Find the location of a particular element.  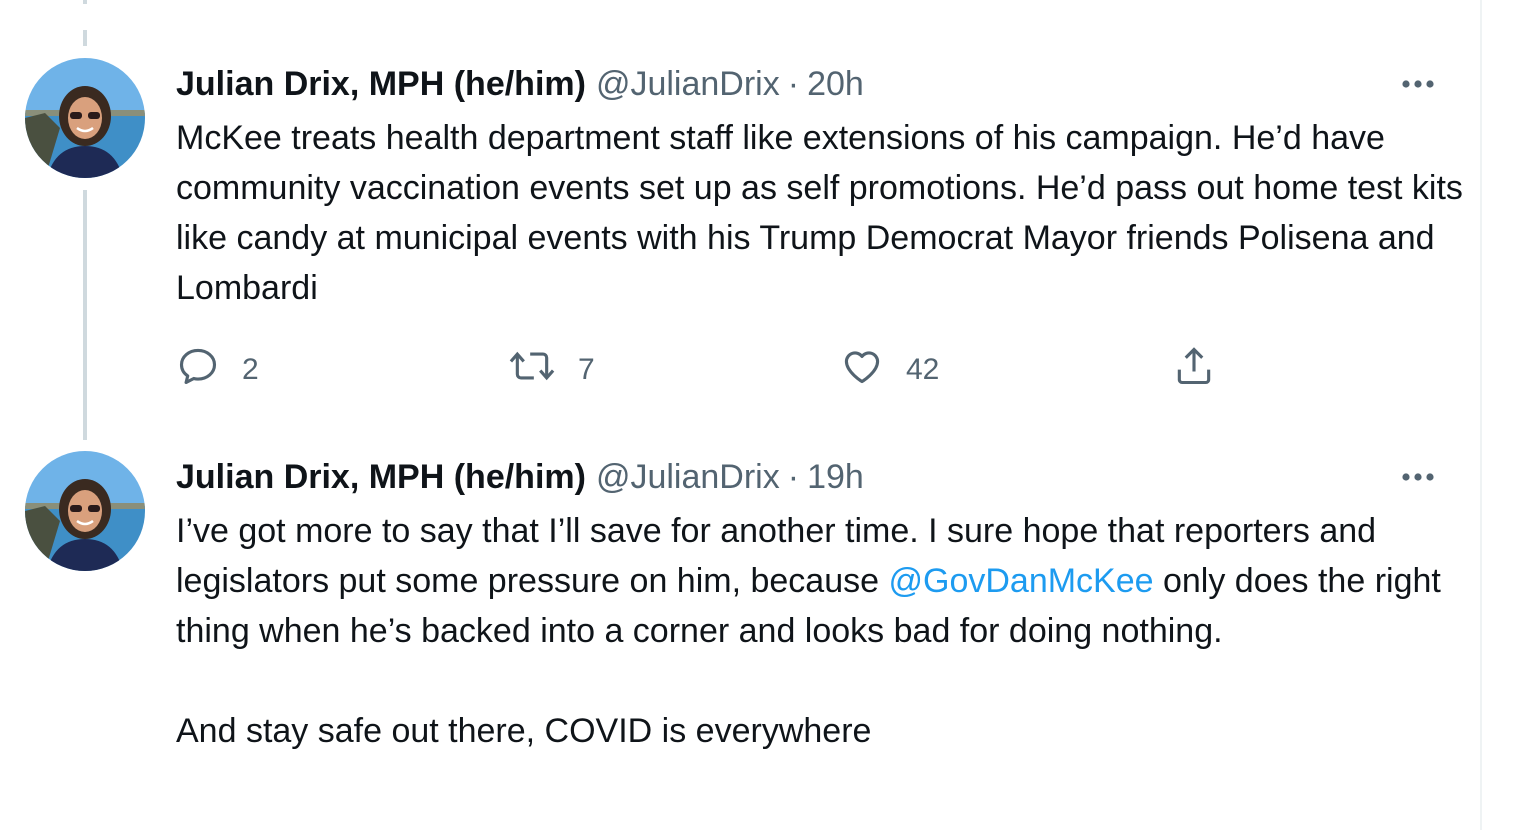

like-button: 42 is located at coordinates (889, 370).